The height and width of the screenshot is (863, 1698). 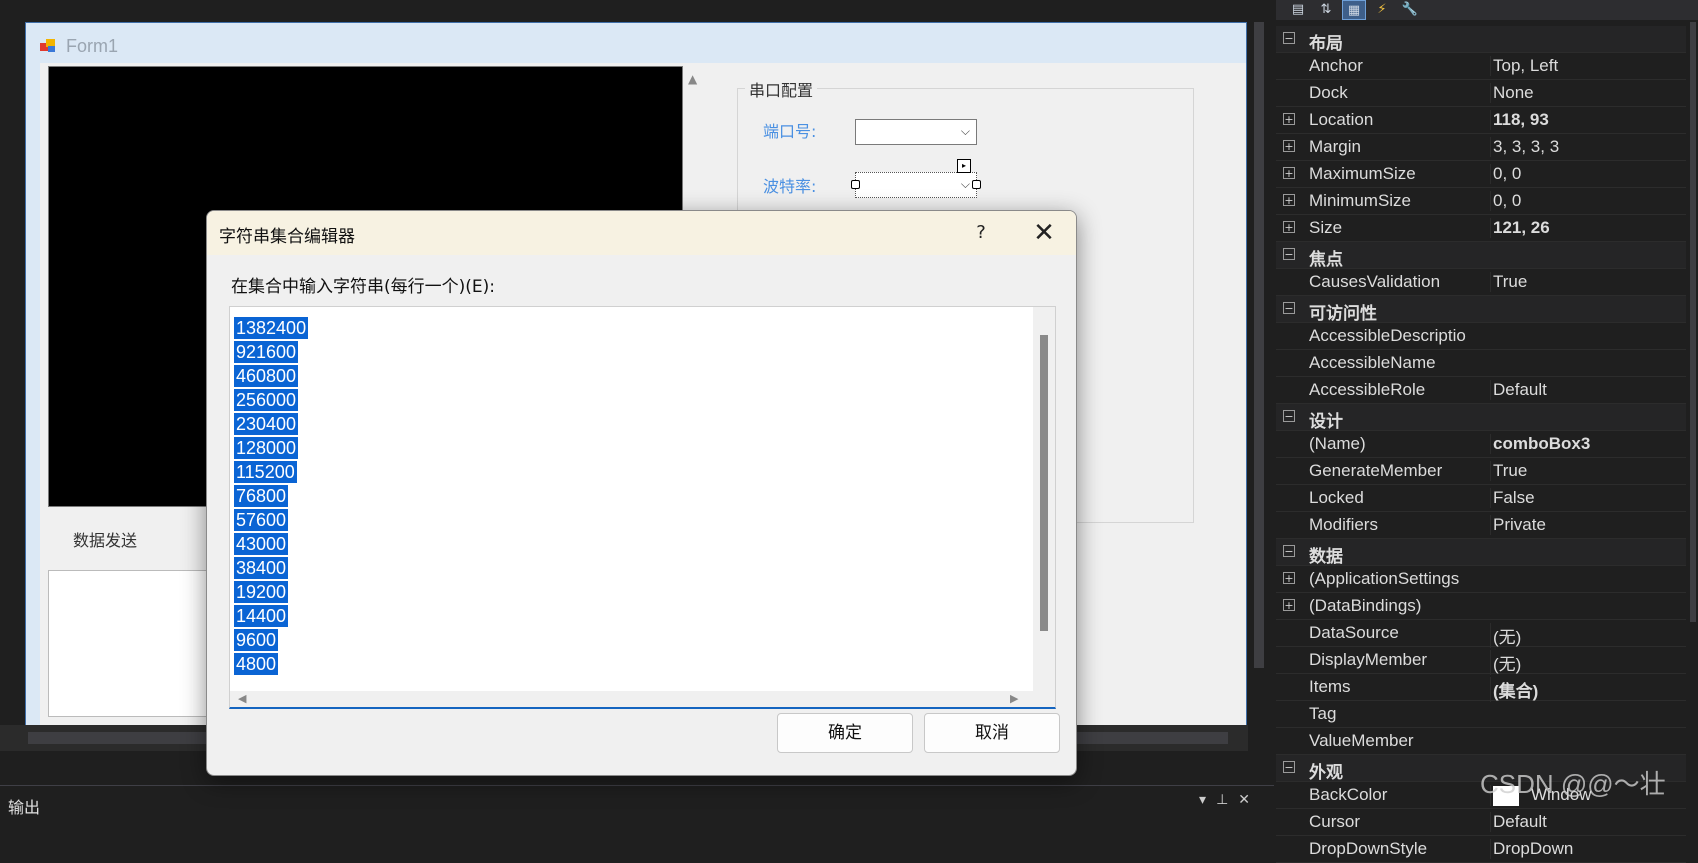 What do you see at coordinates (1586, 120) in the screenshot?
I see `property-value: 118, 93` at bounding box center [1586, 120].